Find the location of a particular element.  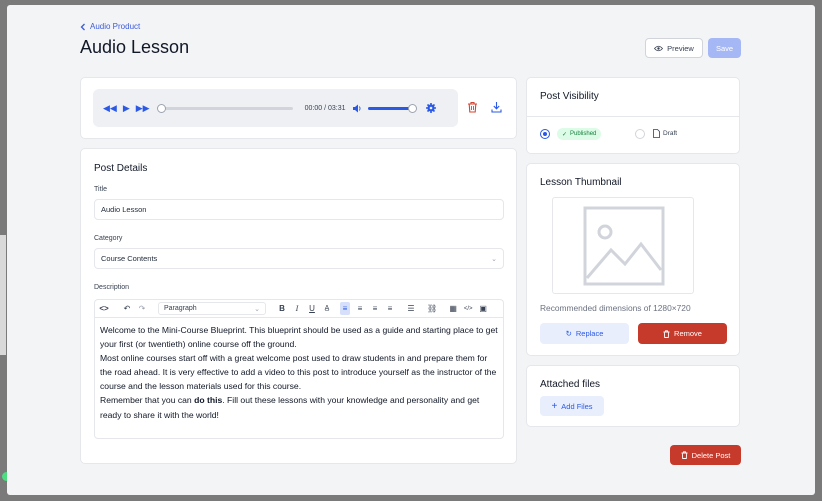

plus-icon: + is located at coordinates (554, 406).